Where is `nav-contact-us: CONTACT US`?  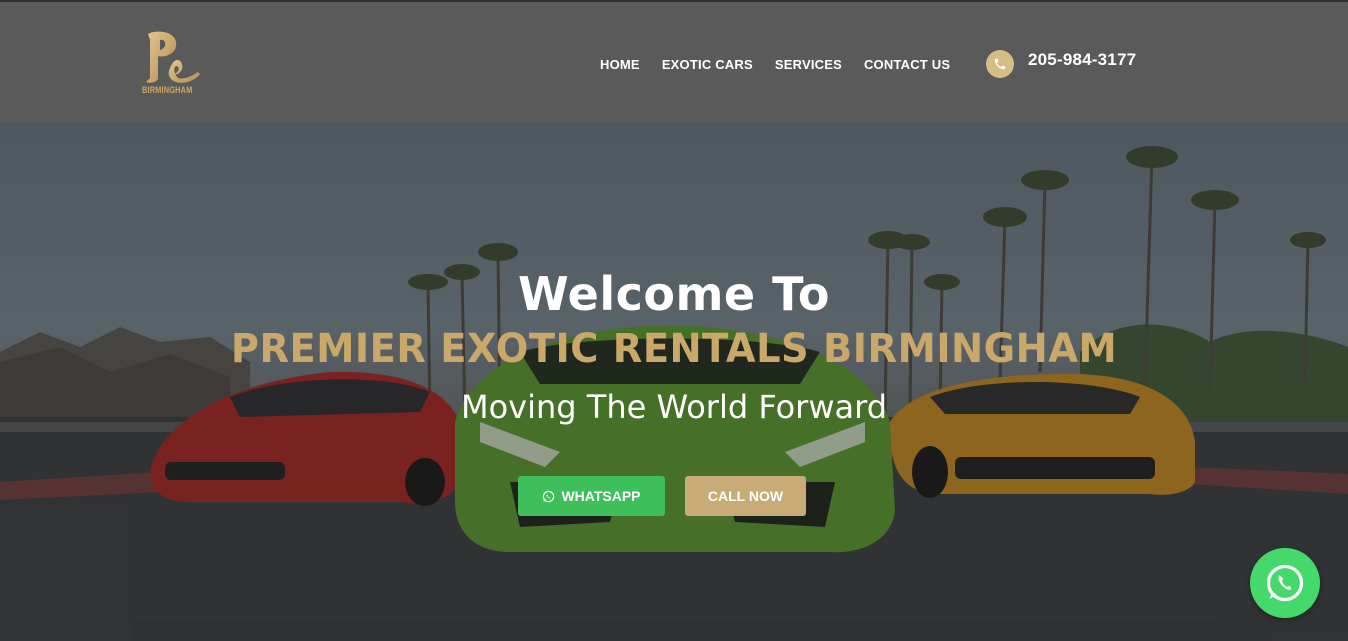
nav-contact-us: CONTACT US is located at coordinates (907, 64).